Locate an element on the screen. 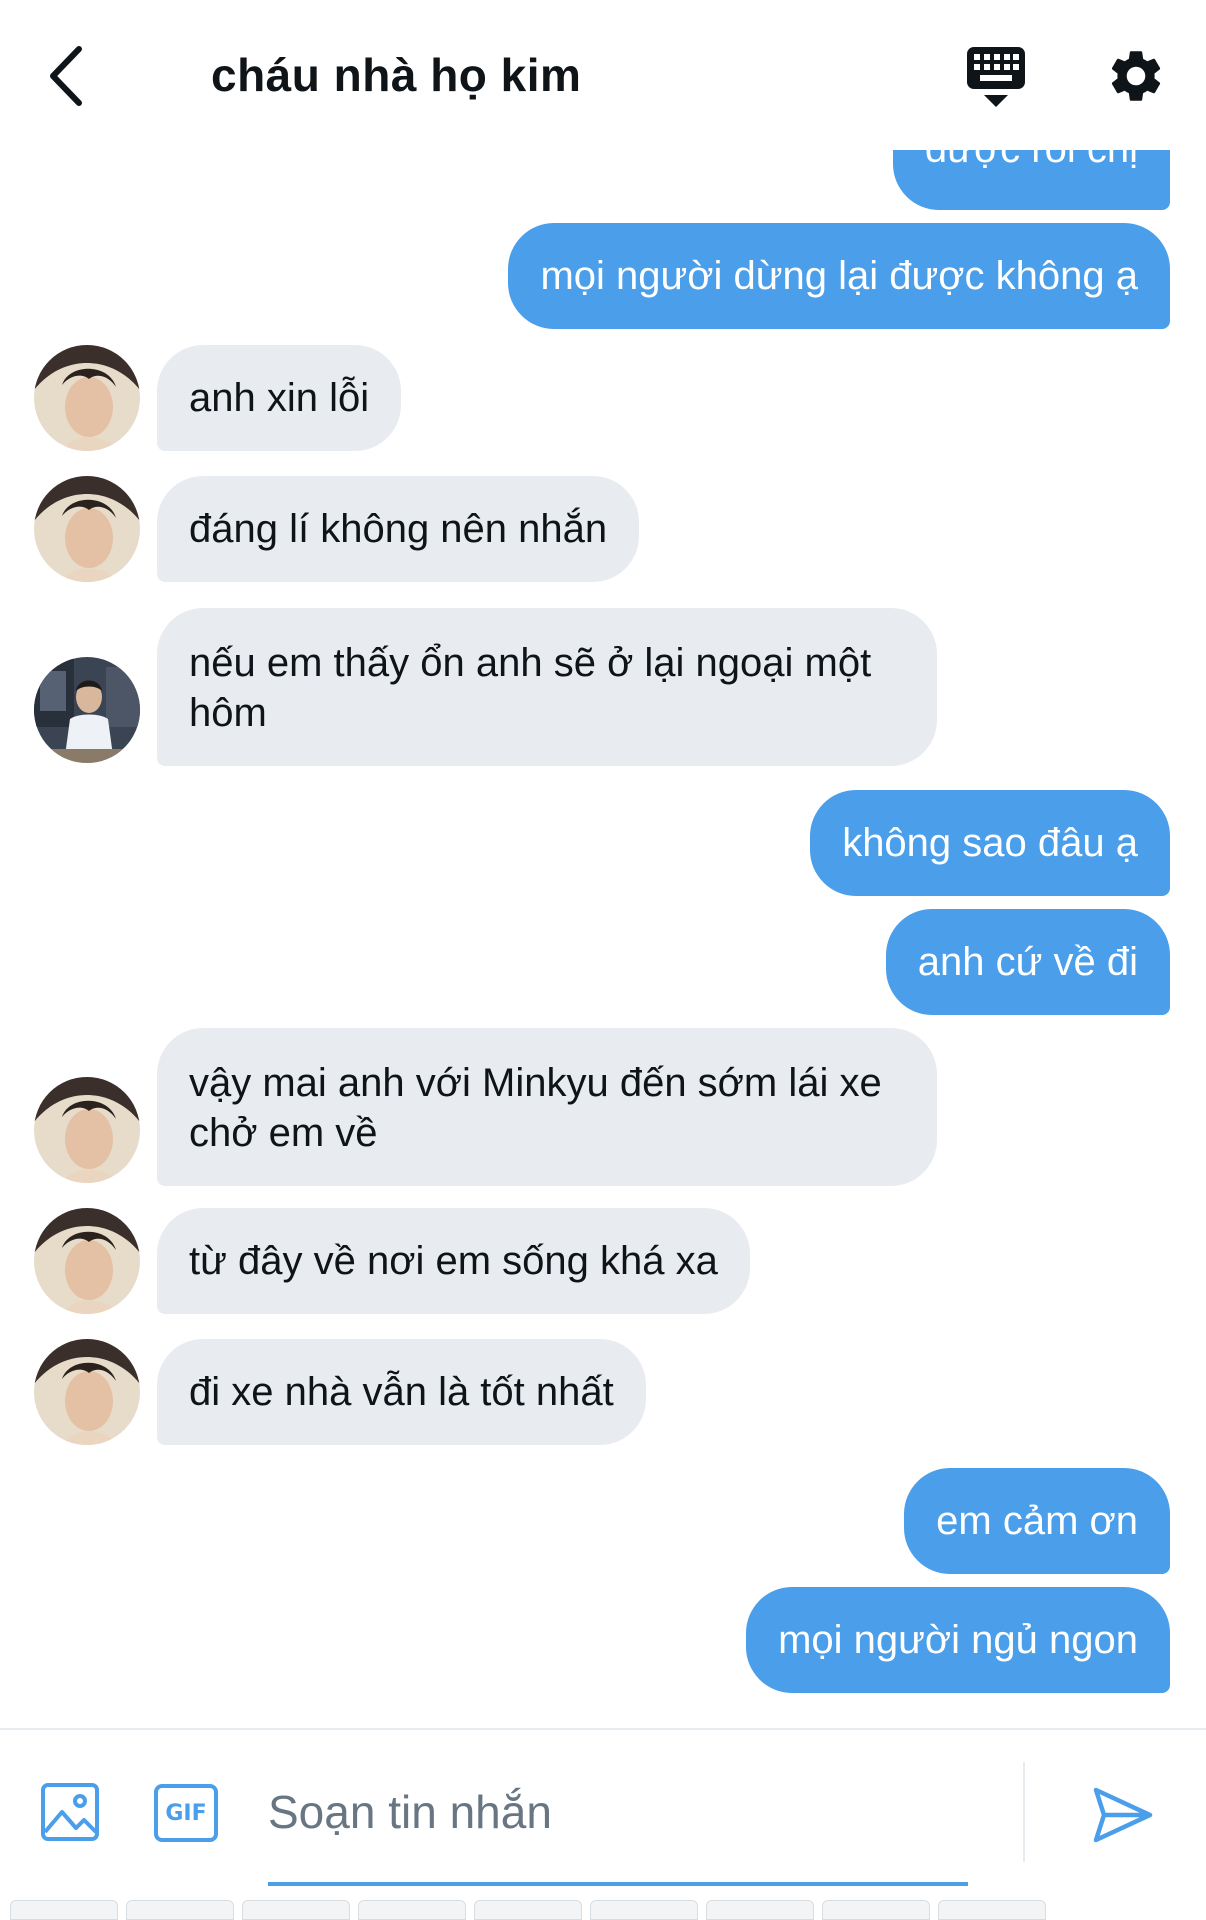  message-text: em cảm ơn is located at coordinates (1037, 1521).